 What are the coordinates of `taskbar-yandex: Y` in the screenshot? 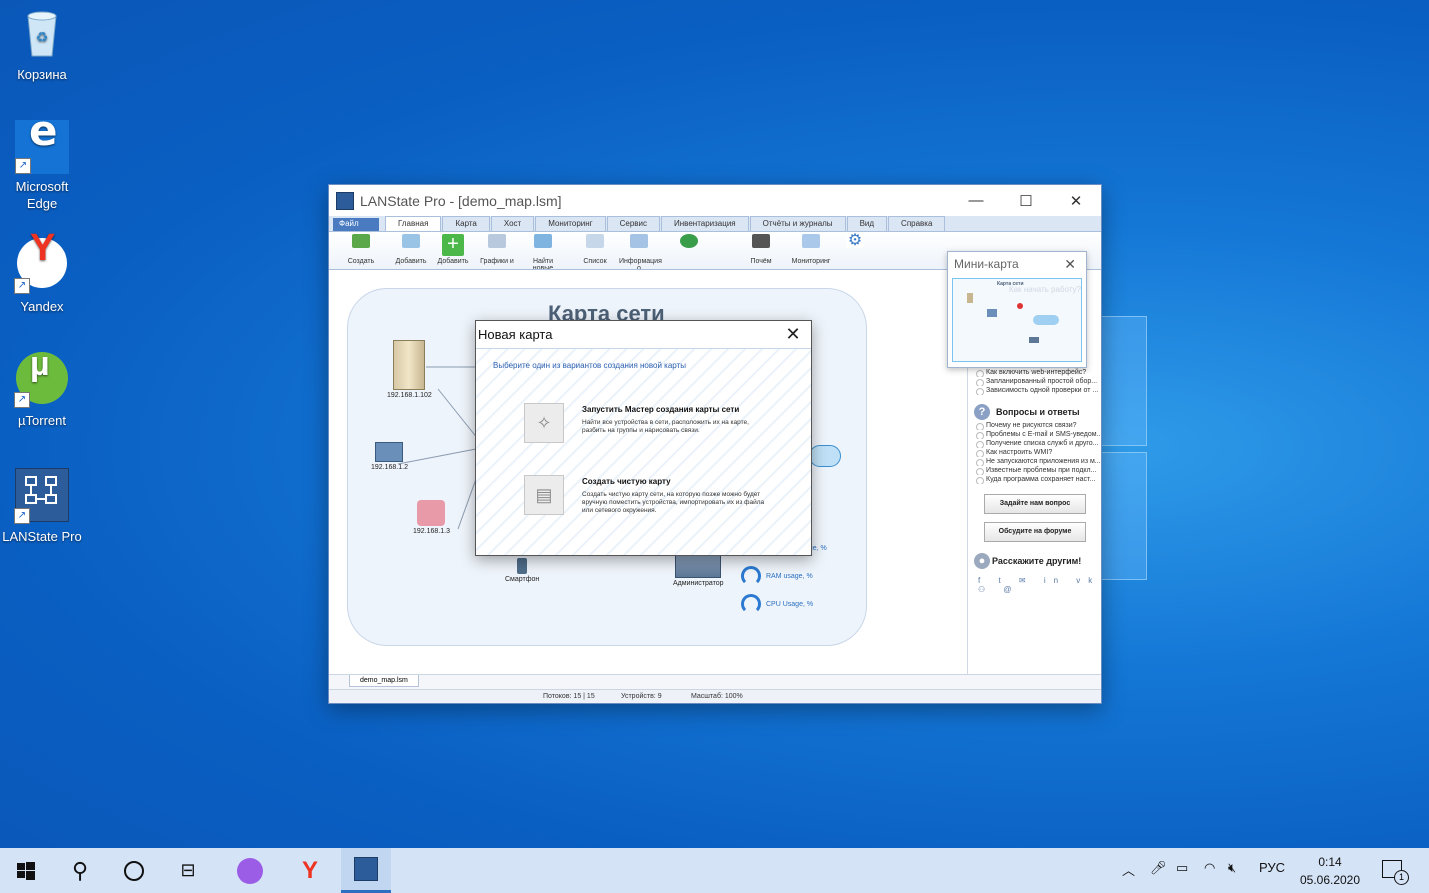 It's located at (310, 870).